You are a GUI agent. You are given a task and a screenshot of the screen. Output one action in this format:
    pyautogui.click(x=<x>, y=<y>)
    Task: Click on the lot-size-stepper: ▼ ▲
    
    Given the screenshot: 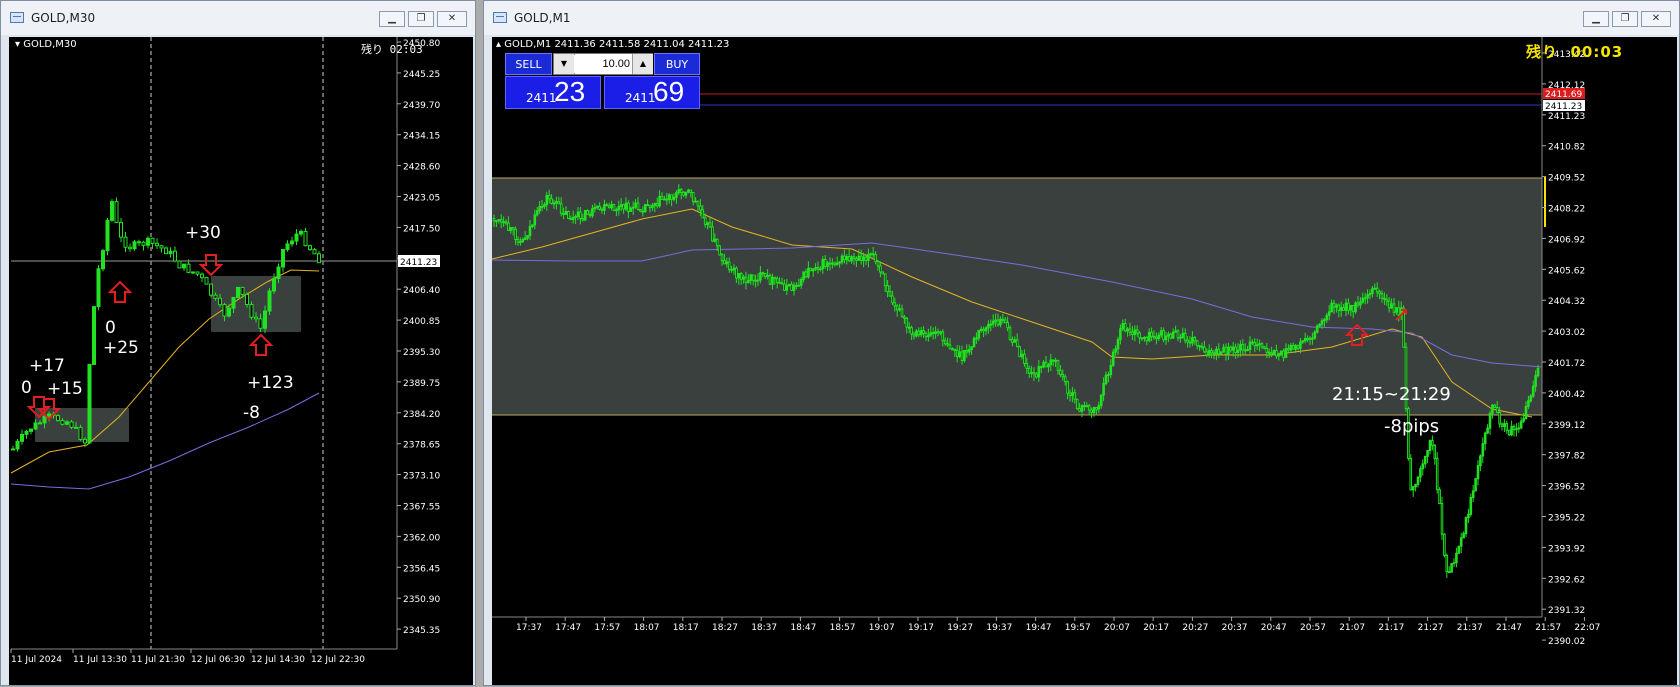 What is the action you would take?
    pyautogui.click(x=603, y=64)
    